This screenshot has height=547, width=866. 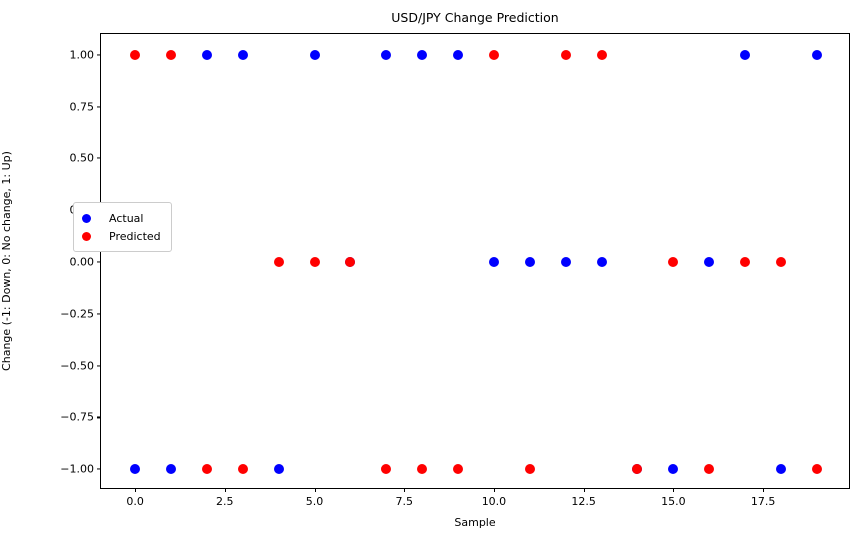 I want to click on legend-label-predicted: Predicted, so click(x=135, y=236).